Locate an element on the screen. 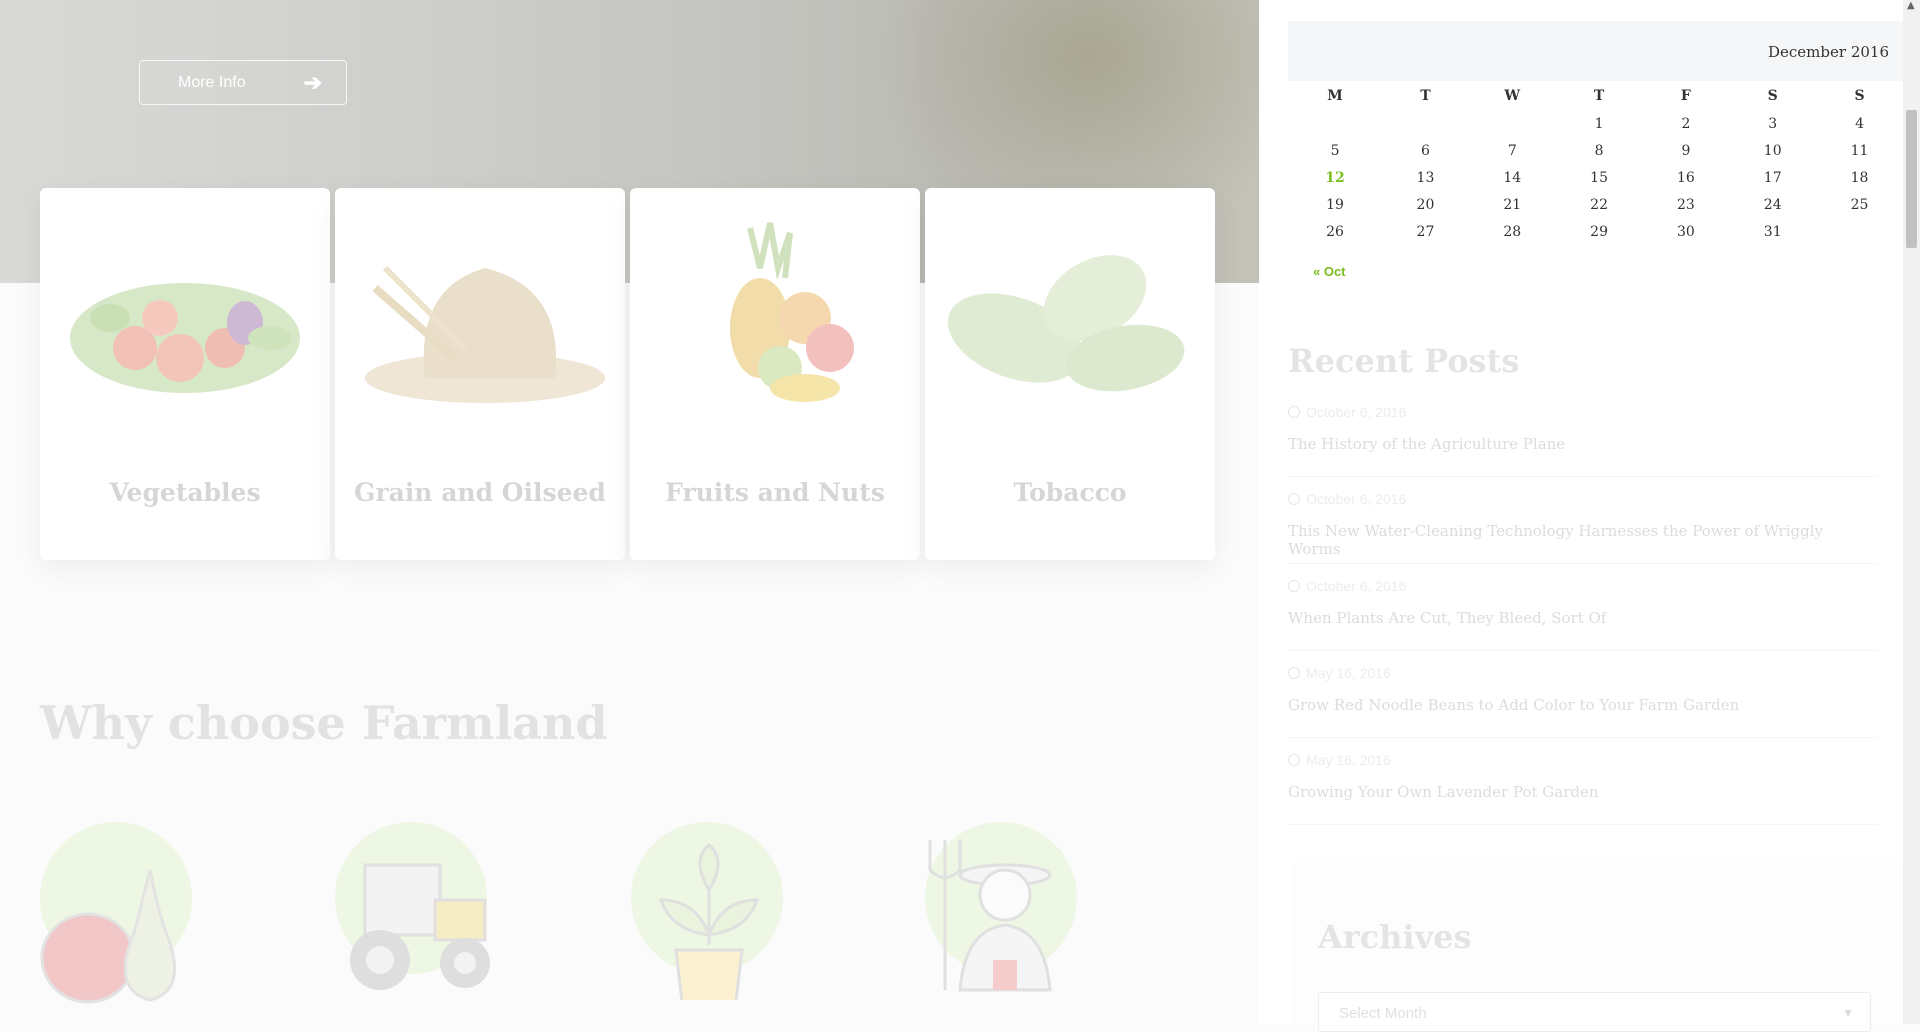  calendar-day: 29 is located at coordinates (1599, 231).